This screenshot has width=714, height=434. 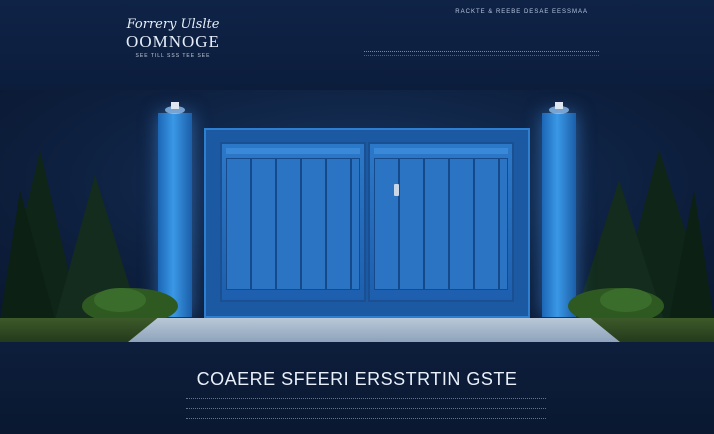 What do you see at coordinates (130, 304) in the screenshot?
I see `left-bush` at bounding box center [130, 304].